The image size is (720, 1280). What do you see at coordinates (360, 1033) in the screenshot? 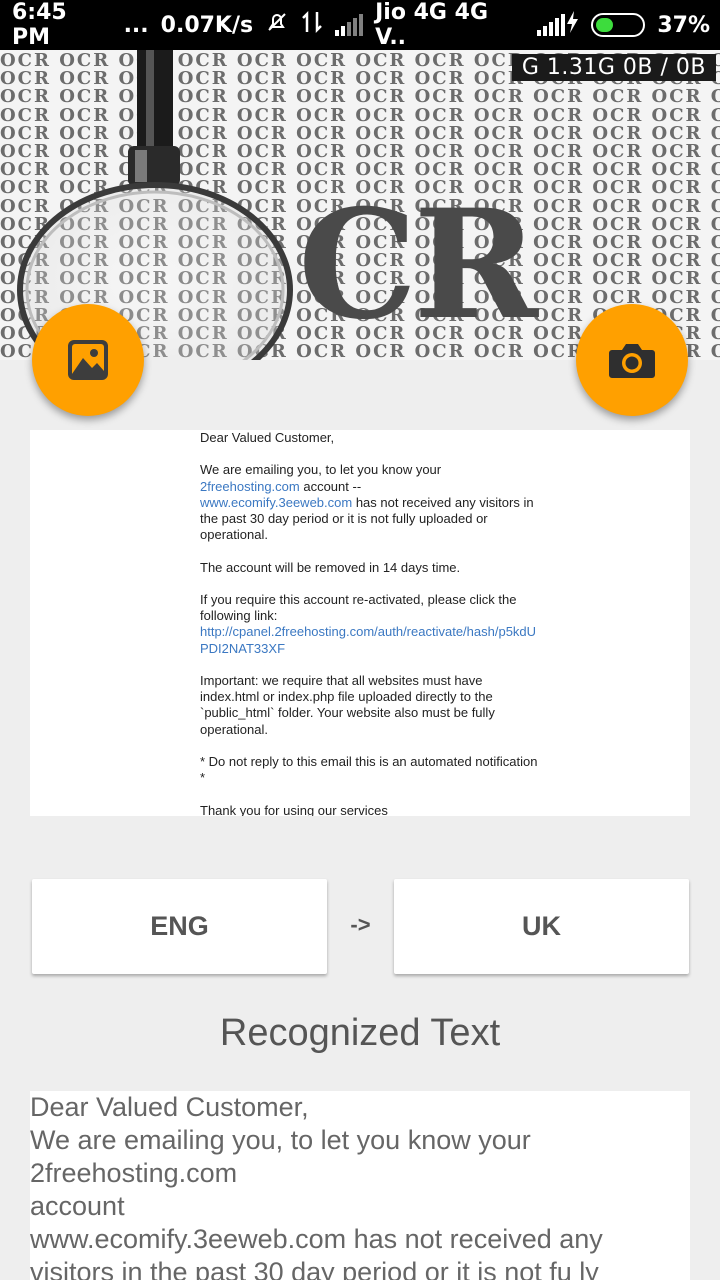
I see `recognized-text-heading: Recognized Text` at bounding box center [360, 1033].